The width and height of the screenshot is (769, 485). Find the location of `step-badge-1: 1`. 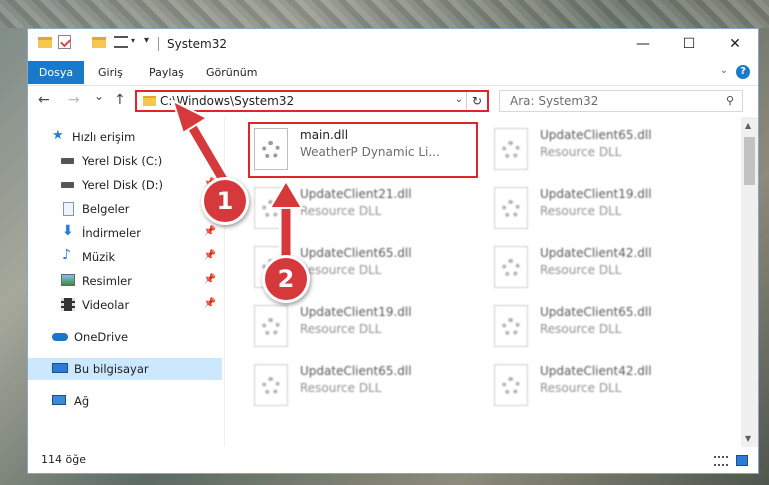

step-badge-1: 1 is located at coordinates (225, 201).